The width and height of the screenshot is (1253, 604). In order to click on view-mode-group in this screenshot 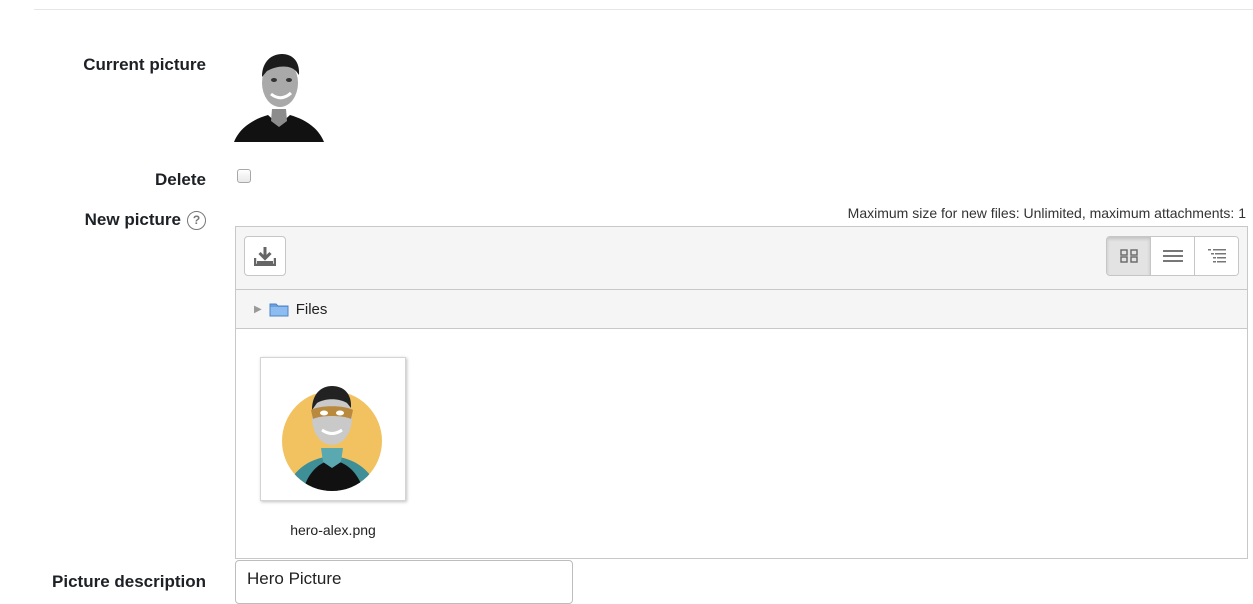, I will do `click(1172, 256)`.